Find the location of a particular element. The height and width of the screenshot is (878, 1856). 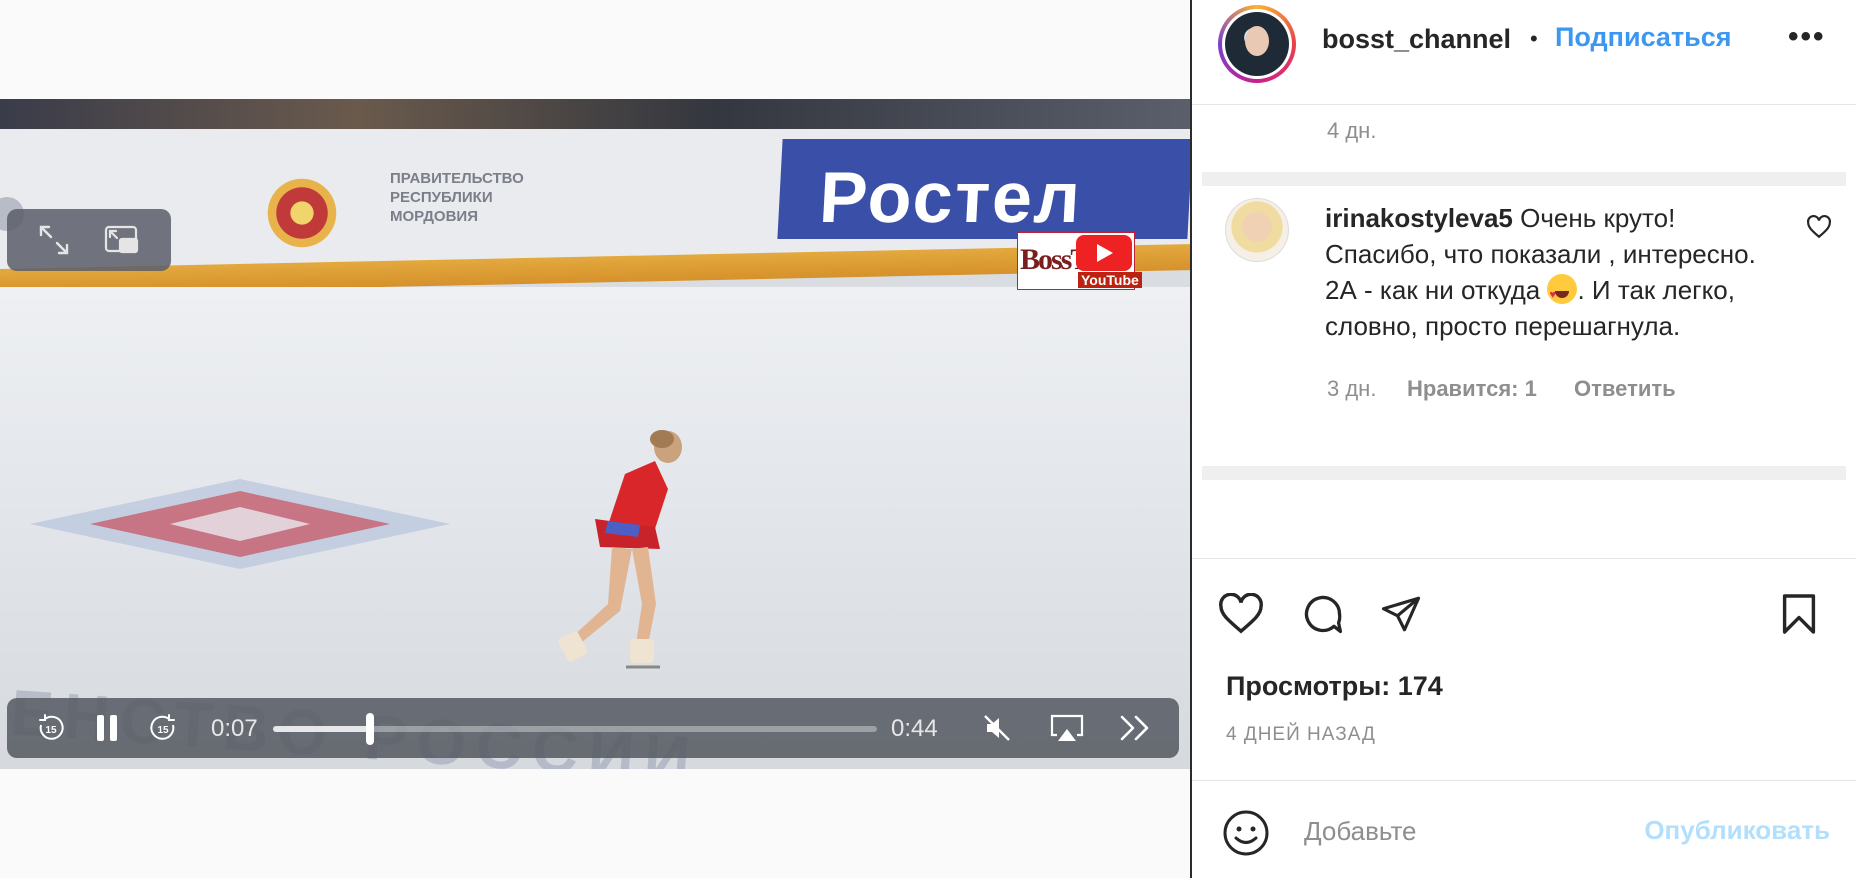

expand-icon is located at coordinates (54, 240).